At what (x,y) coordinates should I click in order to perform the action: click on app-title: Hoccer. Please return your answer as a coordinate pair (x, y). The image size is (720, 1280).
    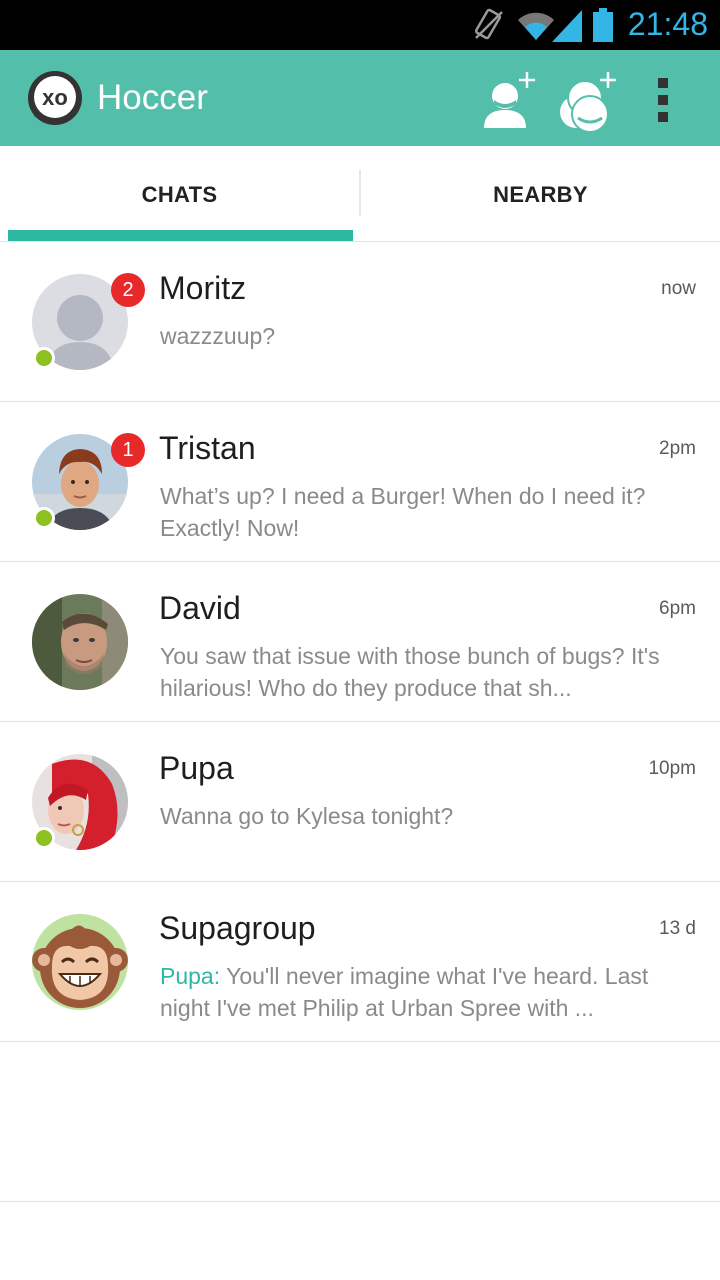
    Looking at the image, I should click on (152, 97).